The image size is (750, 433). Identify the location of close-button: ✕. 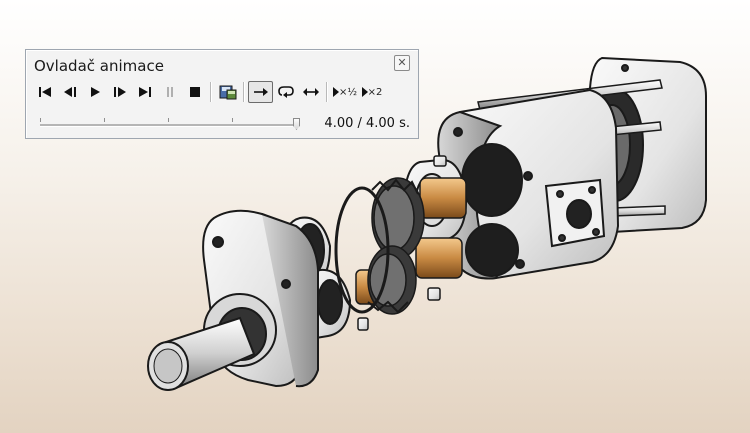
(402, 63).